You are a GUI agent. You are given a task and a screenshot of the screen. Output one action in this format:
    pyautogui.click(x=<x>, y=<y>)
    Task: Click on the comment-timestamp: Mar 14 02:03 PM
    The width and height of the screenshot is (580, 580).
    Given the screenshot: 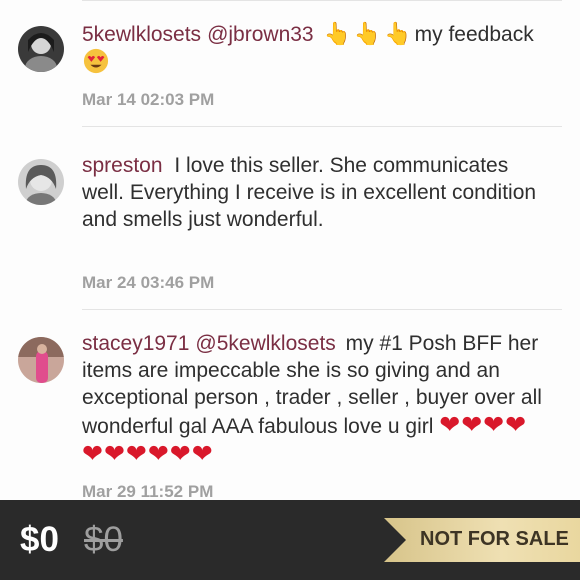 What is the action you would take?
    pyautogui.click(x=148, y=99)
    